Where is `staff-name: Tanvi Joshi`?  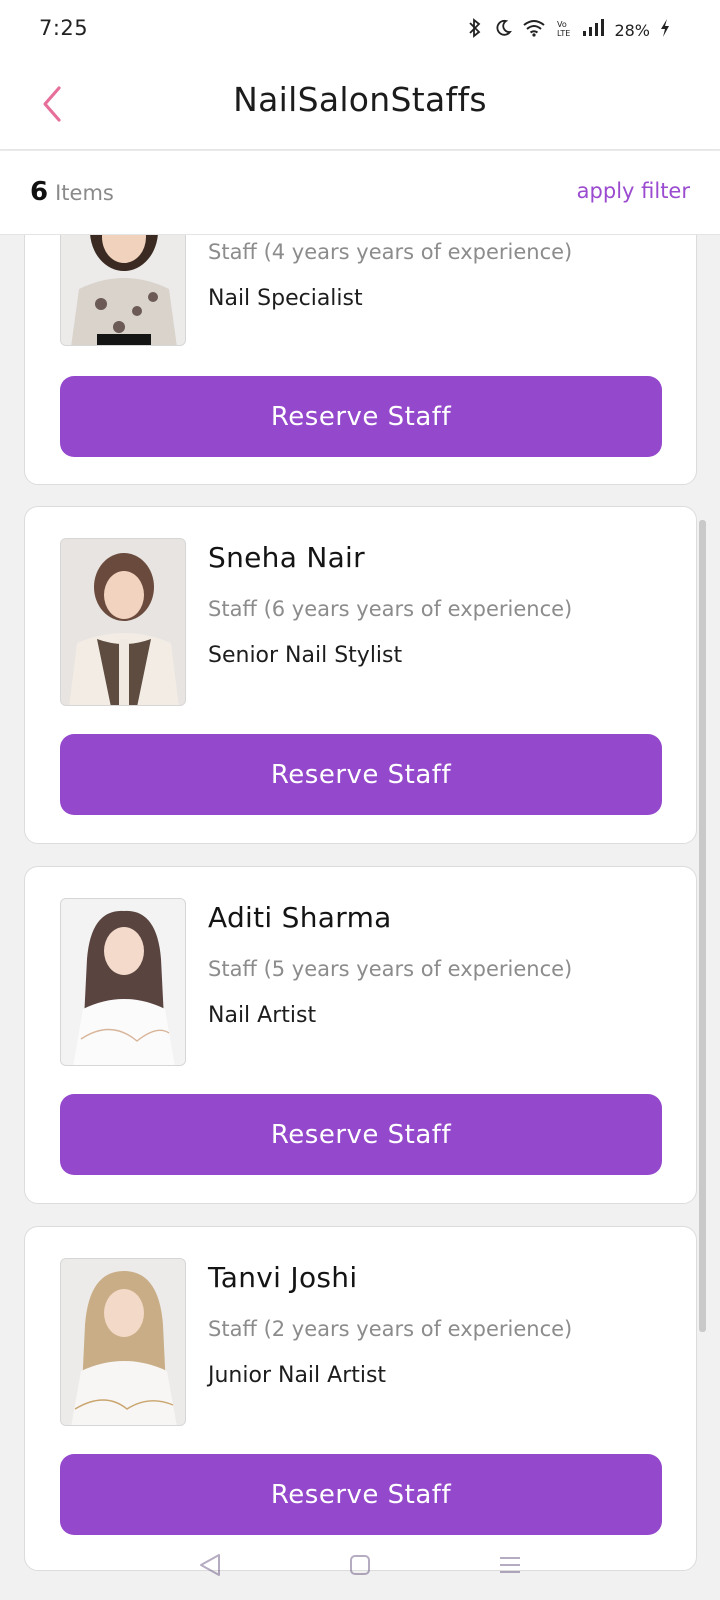
staff-name: Tanvi Joshi is located at coordinates (283, 1277).